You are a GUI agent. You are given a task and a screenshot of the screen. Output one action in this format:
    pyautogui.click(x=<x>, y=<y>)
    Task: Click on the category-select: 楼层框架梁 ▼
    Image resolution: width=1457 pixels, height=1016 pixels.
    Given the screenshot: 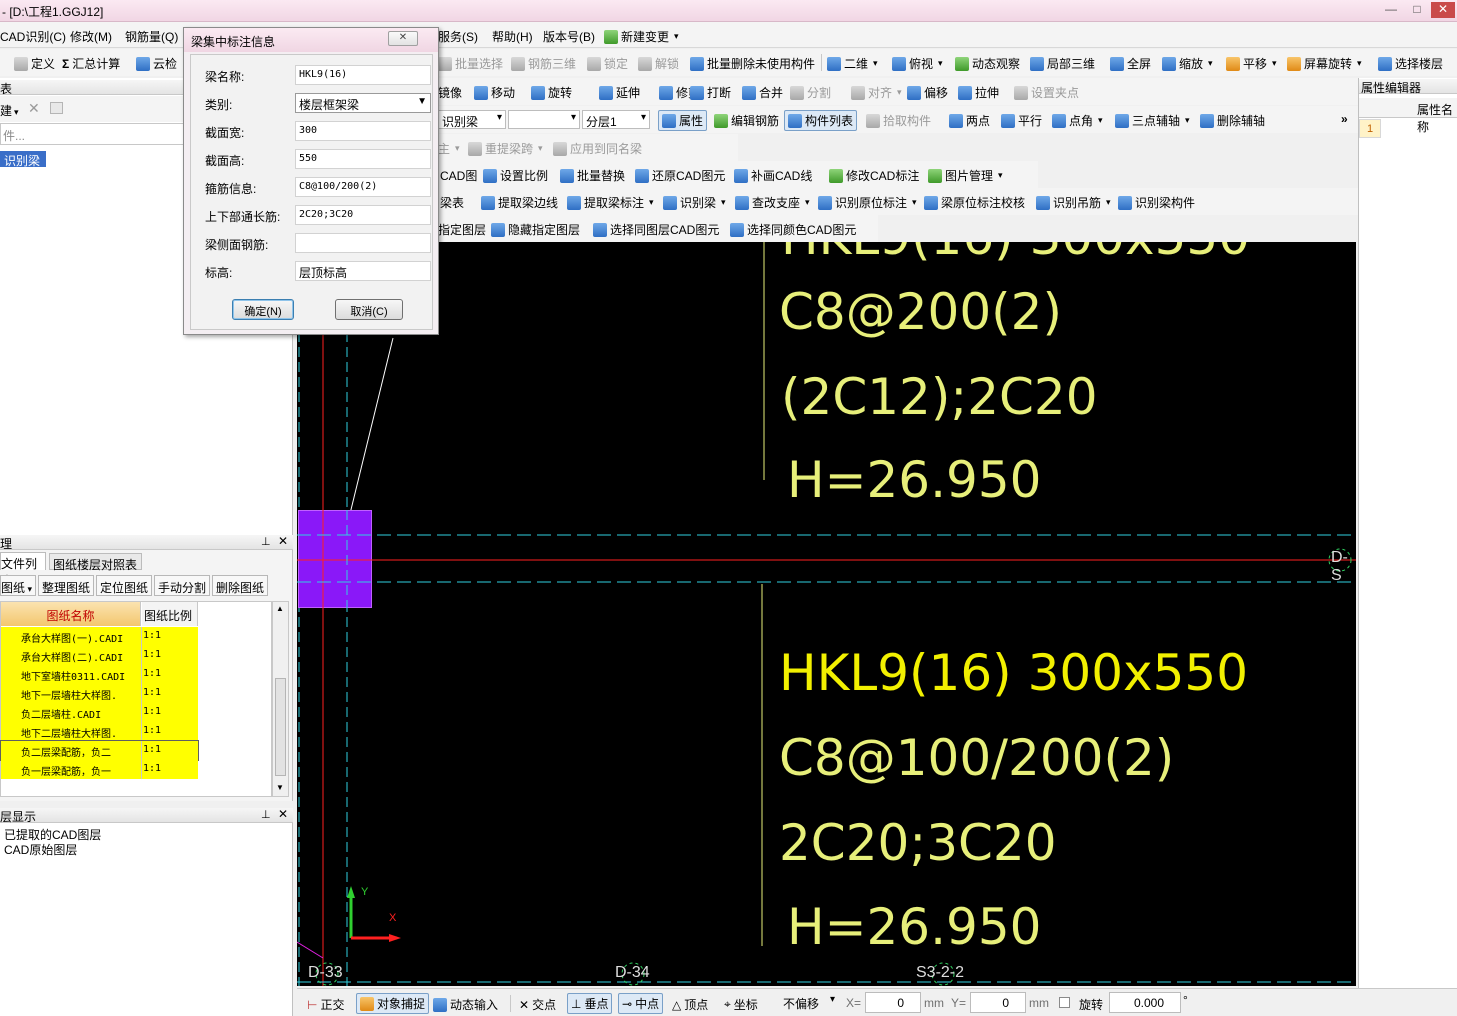 What is the action you would take?
    pyautogui.click(x=363, y=103)
    